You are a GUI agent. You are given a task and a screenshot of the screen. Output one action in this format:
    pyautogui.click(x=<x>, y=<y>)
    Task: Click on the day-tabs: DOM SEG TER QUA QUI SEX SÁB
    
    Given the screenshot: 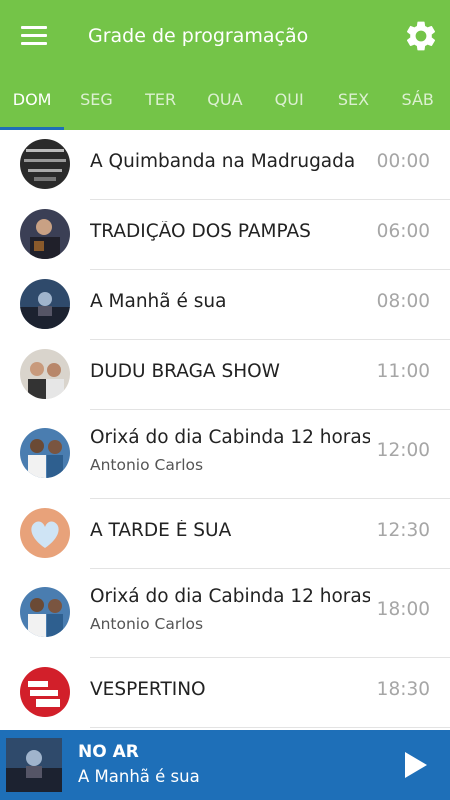 What is the action you would take?
    pyautogui.click(x=225, y=103)
    